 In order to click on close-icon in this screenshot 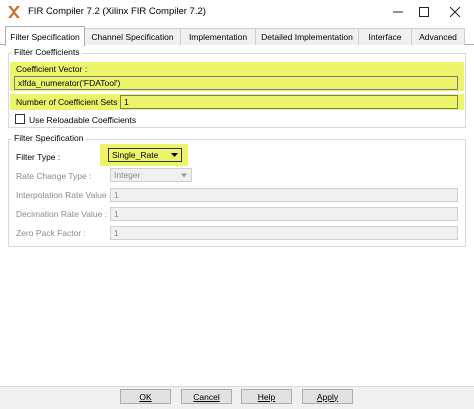, I will do `click(455, 12)`.